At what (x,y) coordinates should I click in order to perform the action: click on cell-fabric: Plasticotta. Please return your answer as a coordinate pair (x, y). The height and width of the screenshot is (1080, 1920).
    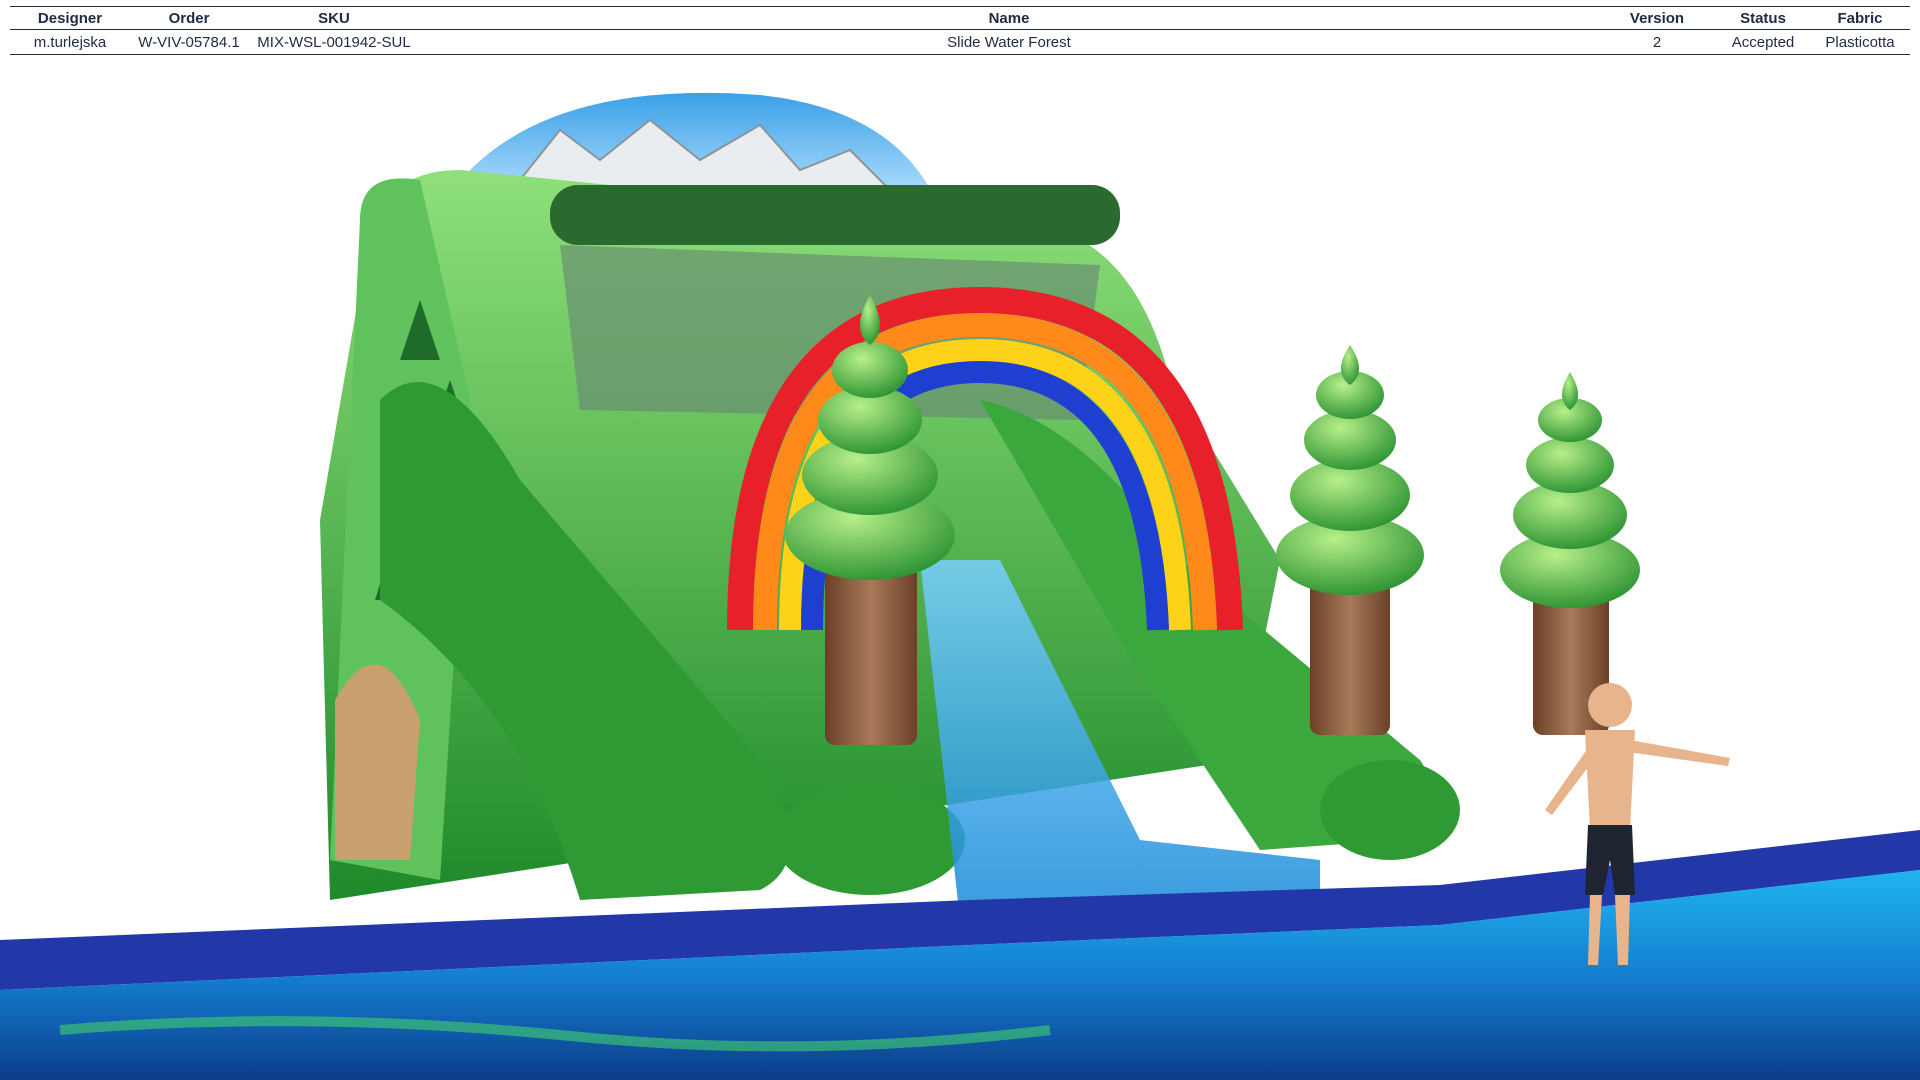
    Looking at the image, I should click on (1860, 42).